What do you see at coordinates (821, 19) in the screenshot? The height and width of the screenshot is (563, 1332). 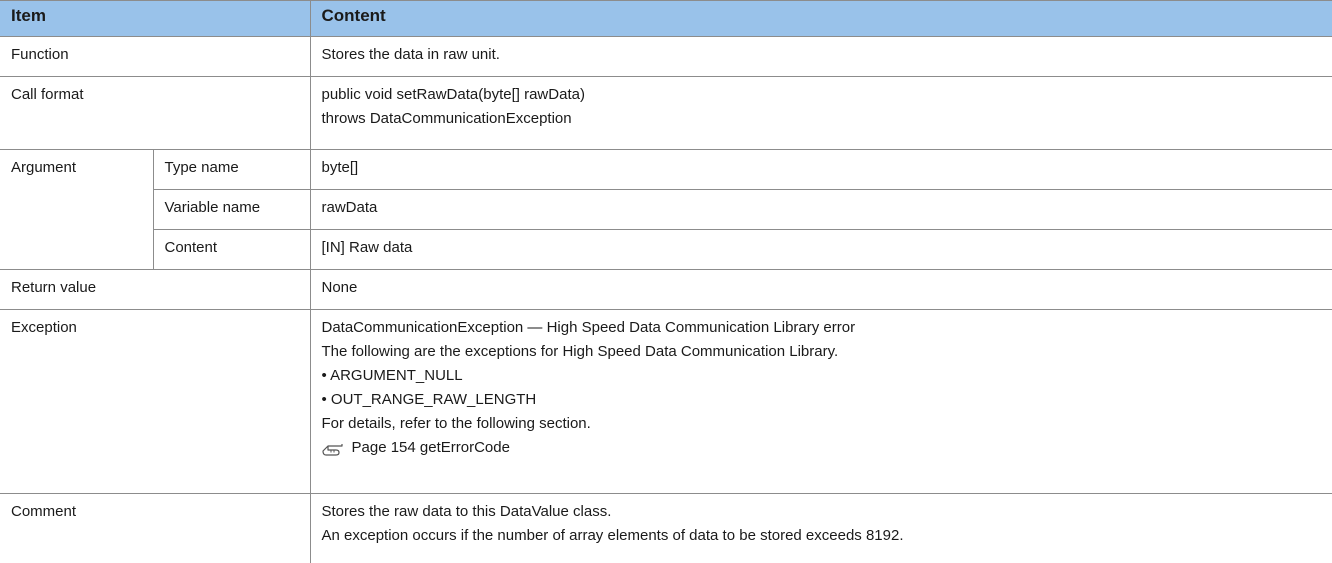 I see `header-content: Content` at bounding box center [821, 19].